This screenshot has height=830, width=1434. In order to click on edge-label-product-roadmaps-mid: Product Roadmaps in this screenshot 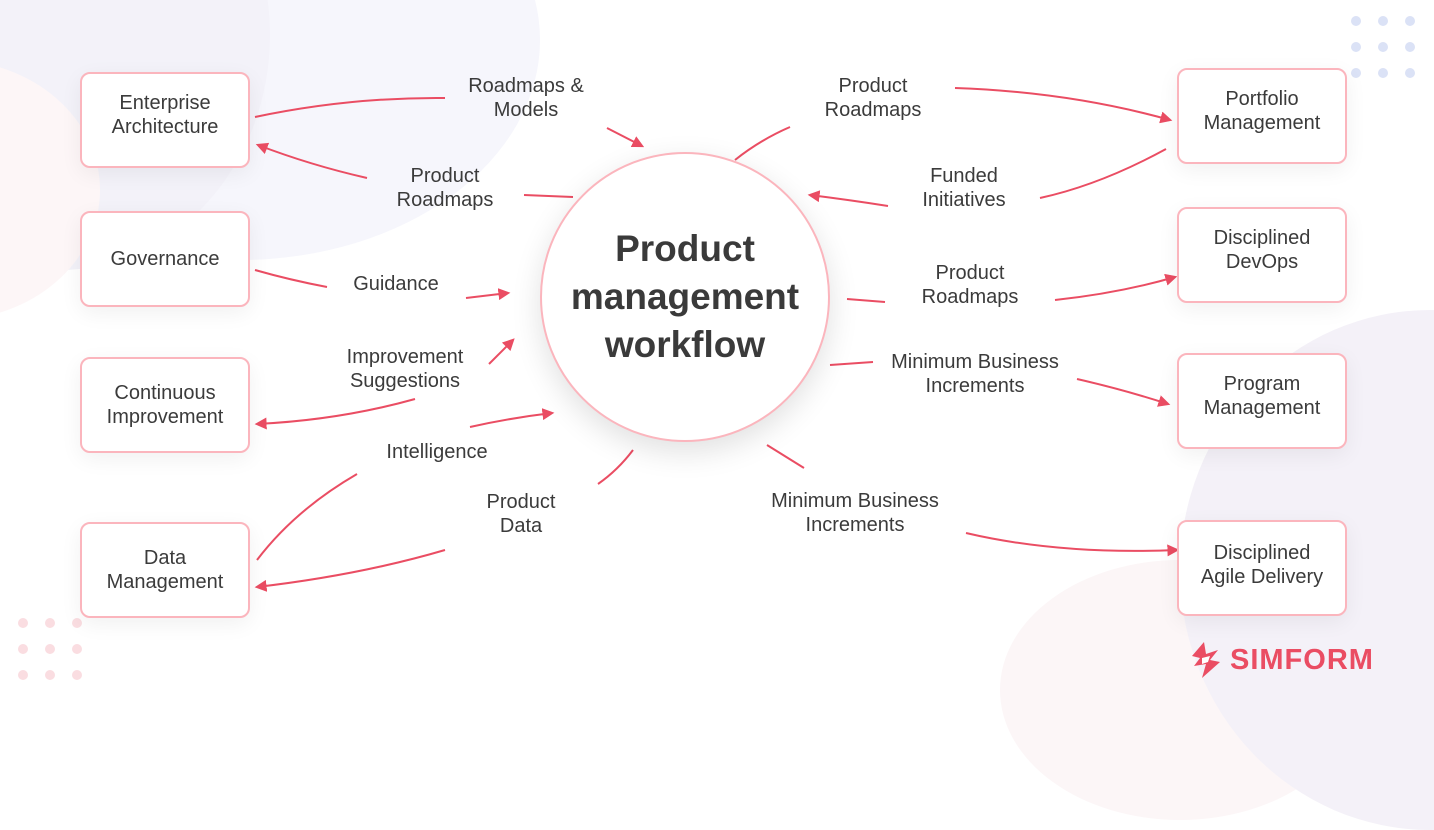, I will do `click(970, 285)`.